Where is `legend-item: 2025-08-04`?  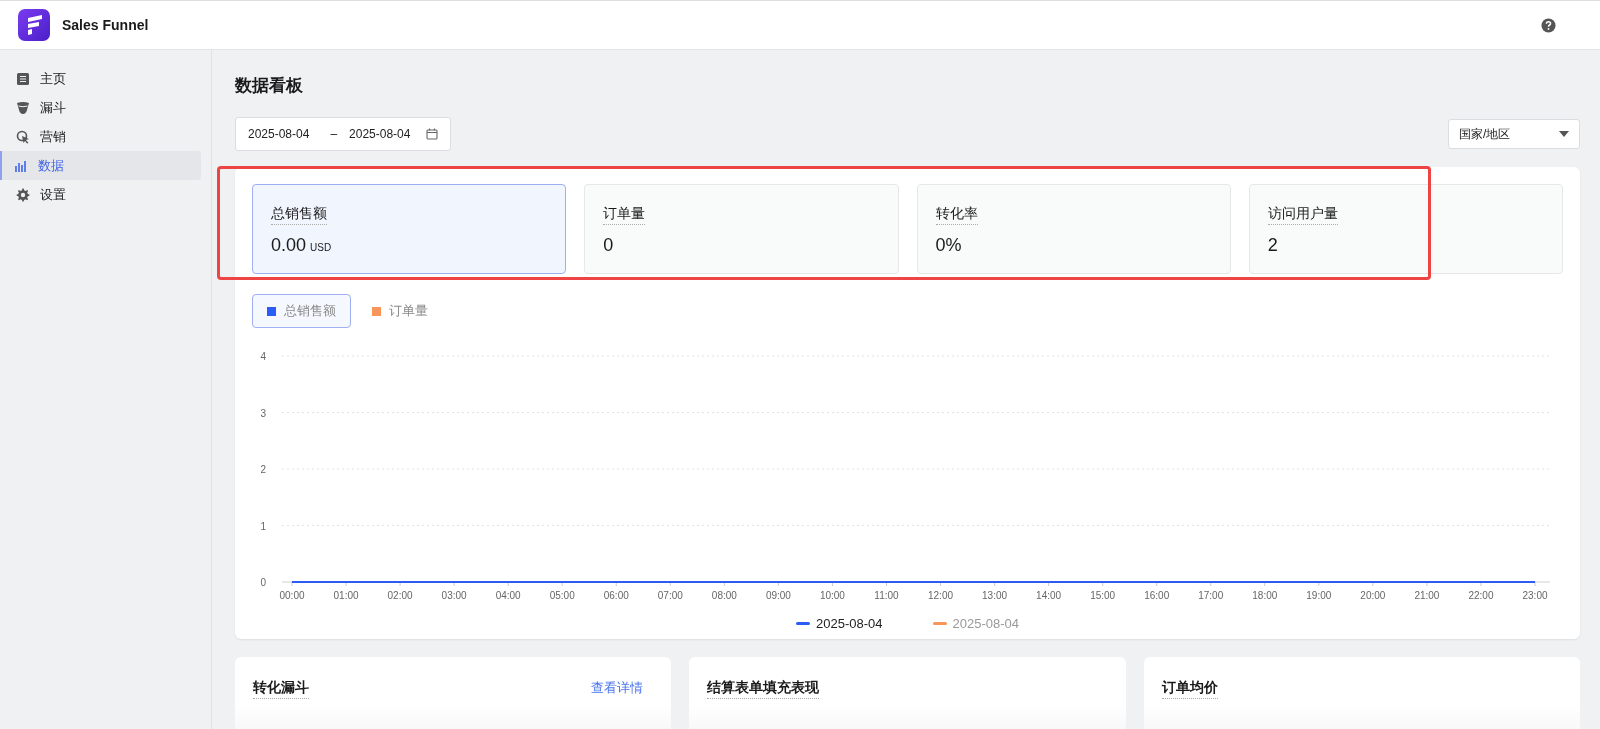
legend-item: 2025-08-04 is located at coordinates (839, 623).